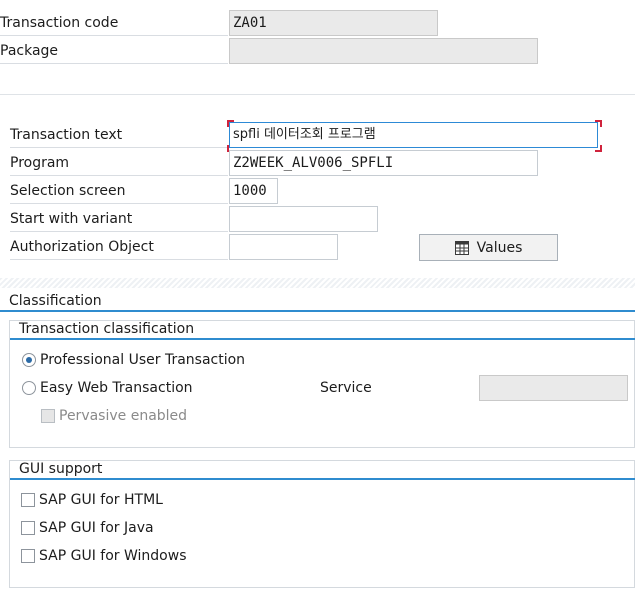  What do you see at coordinates (598, 123) in the screenshot?
I see `focus-corner-tr` at bounding box center [598, 123].